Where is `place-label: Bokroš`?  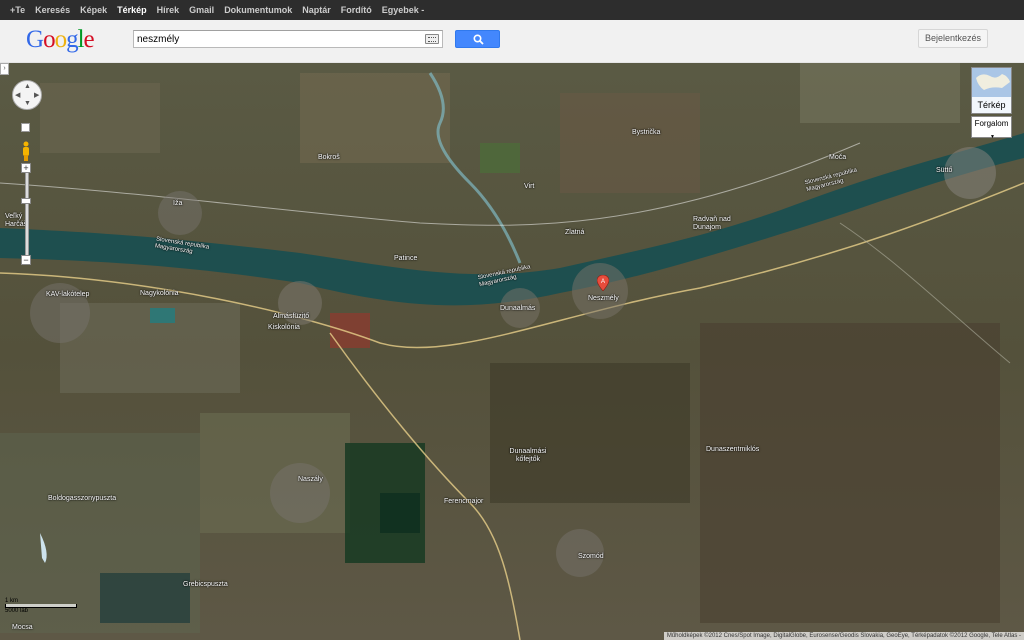 place-label: Bokroš is located at coordinates (329, 157).